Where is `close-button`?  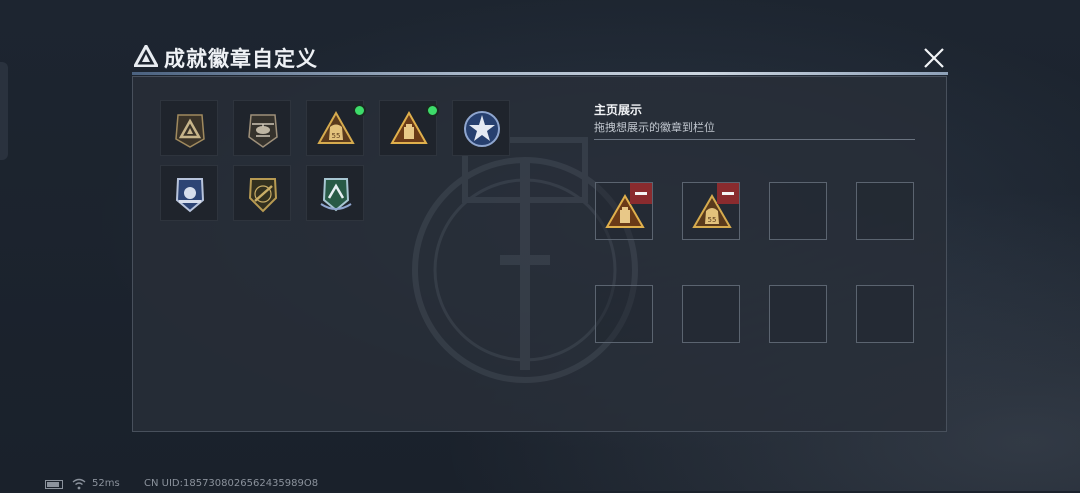
close-button is located at coordinates (934, 58).